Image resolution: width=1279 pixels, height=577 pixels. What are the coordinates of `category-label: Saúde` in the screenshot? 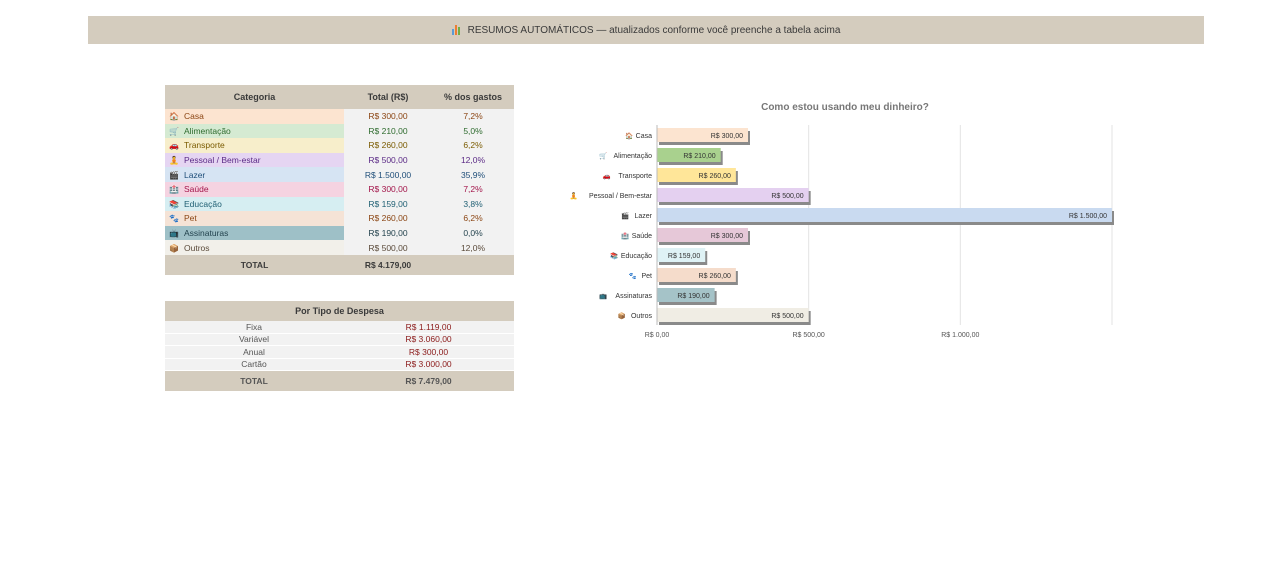 It's located at (642, 236).